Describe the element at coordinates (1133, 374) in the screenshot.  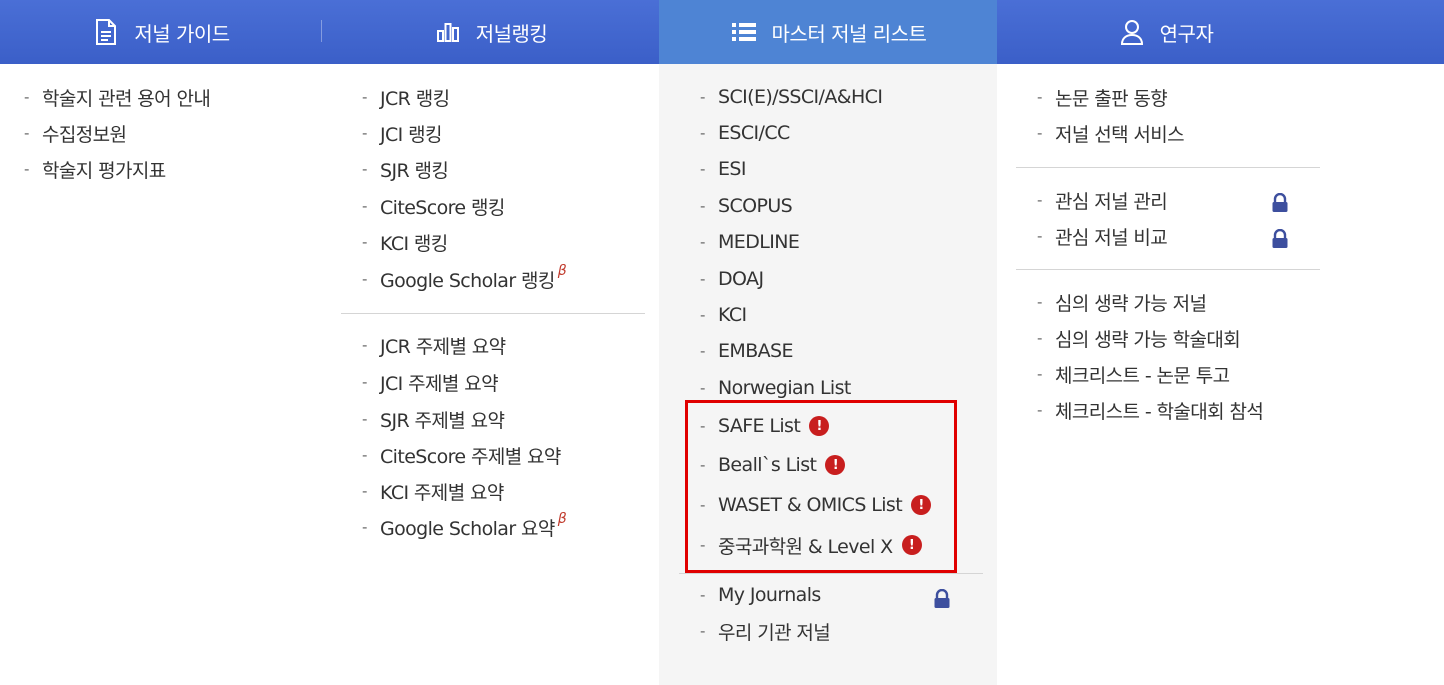
I see `menu-item-checklist-submission: - 체크리스트 - 논문 투고` at that location.